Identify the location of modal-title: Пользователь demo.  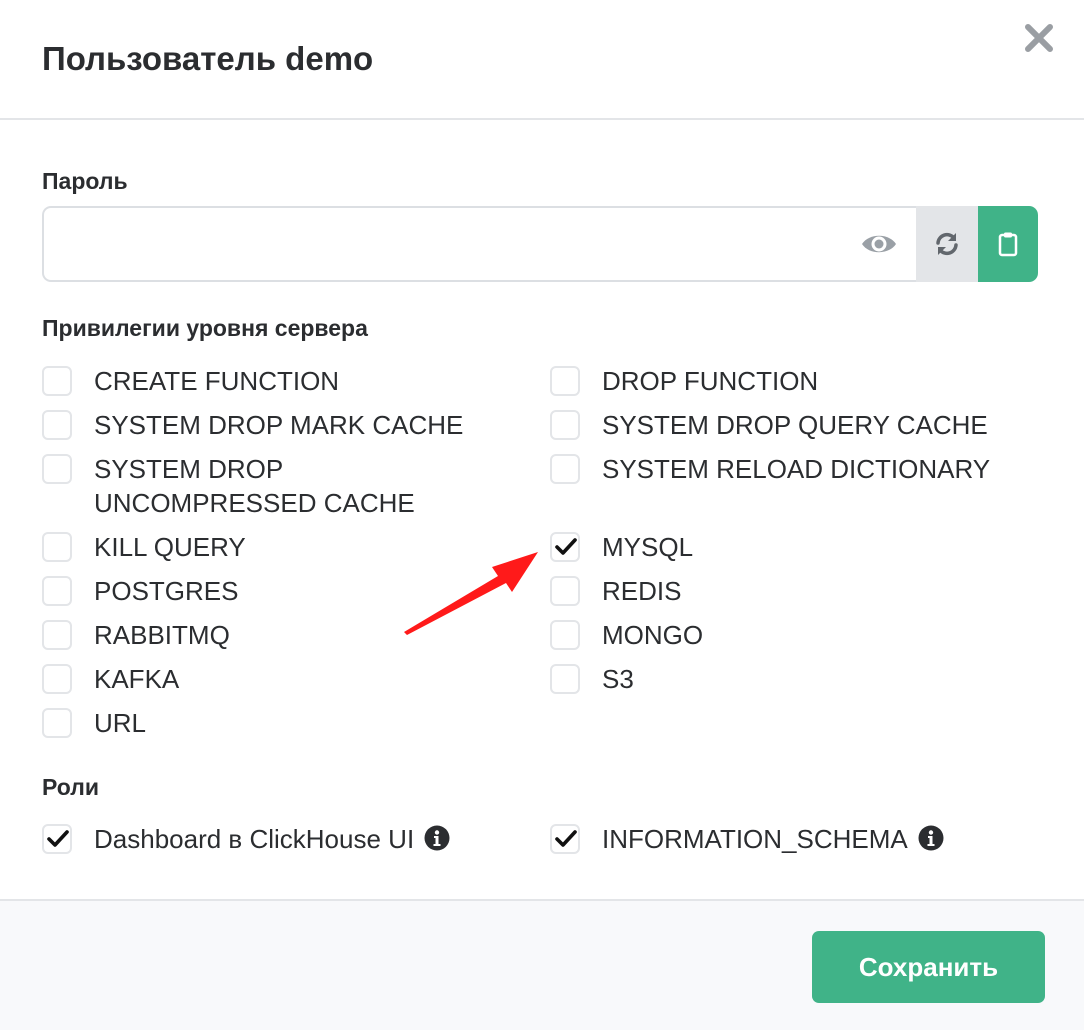
(208, 58).